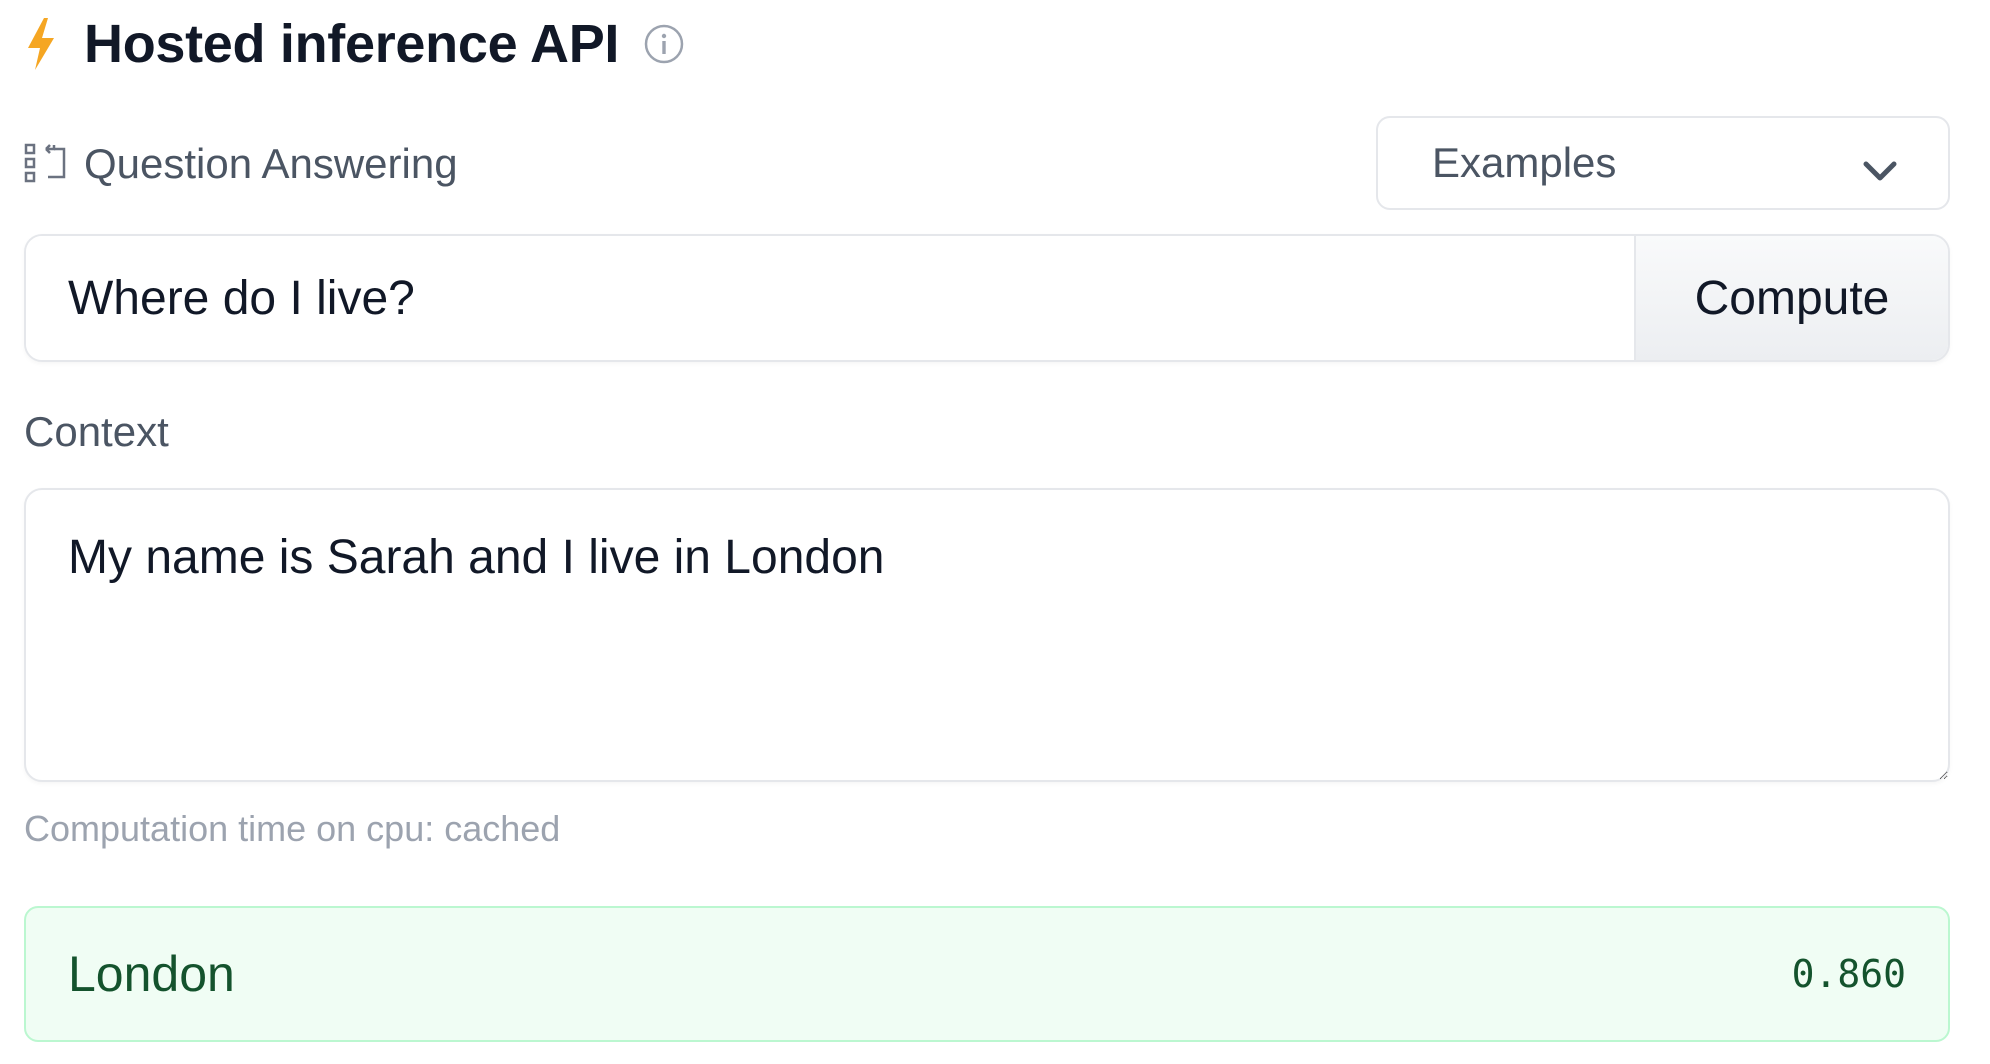 The width and height of the screenshot is (1990, 1064). What do you see at coordinates (664, 44) in the screenshot?
I see `info-icon` at bounding box center [664, 44].